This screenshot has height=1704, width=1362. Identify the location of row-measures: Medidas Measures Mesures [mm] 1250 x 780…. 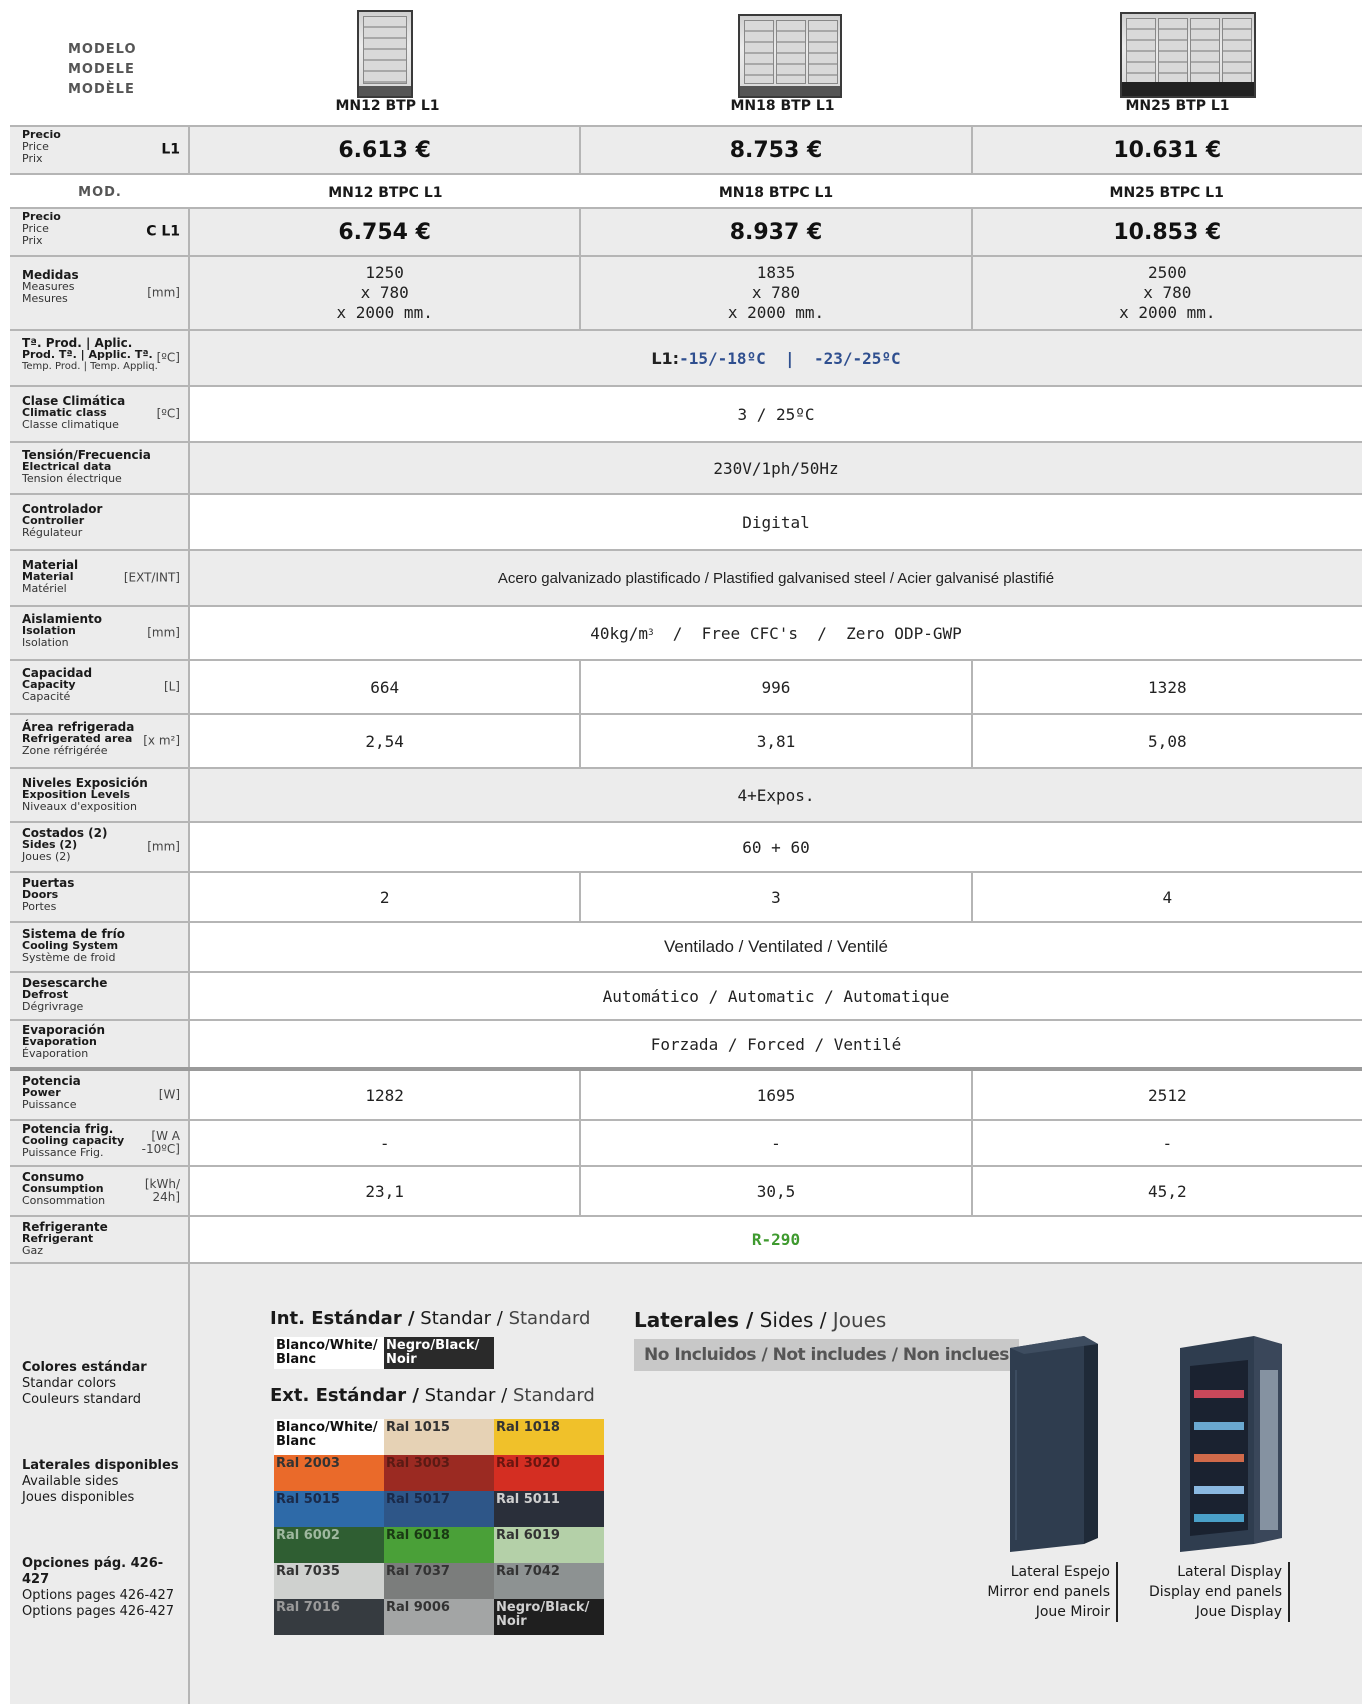
(686, 294).